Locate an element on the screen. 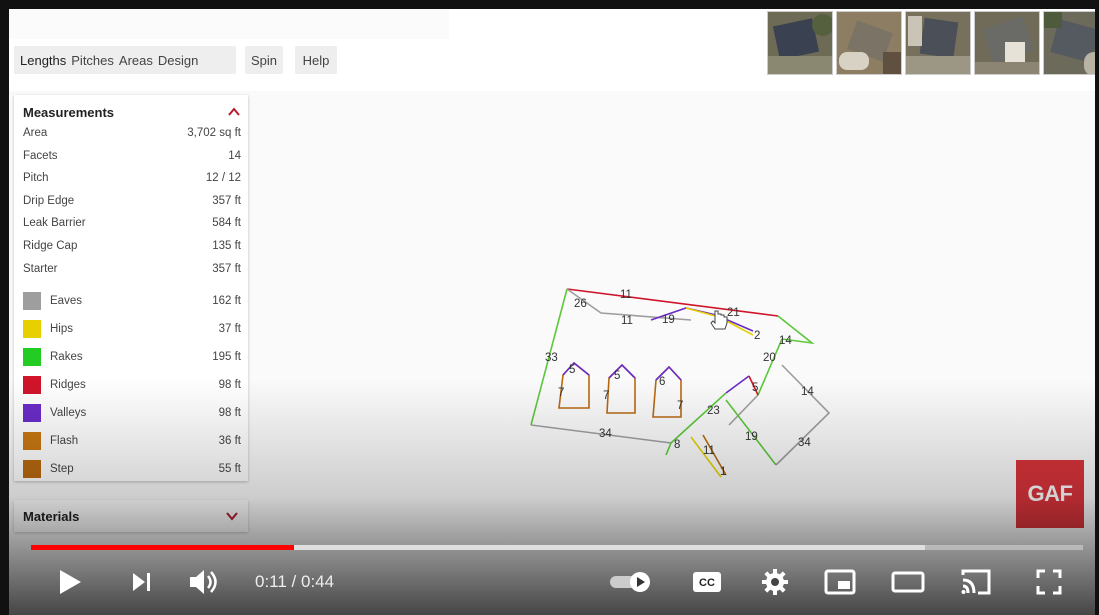 The image size is (1099, 615). settings-button is located at coordinates (775, 582).